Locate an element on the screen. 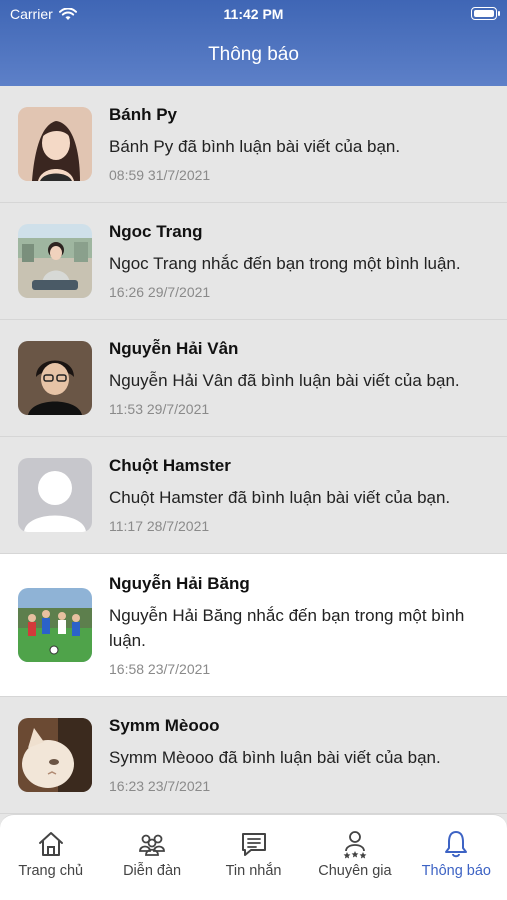  notification-time: 11:17 28/7/2021 is located at coordinates (159, 526).